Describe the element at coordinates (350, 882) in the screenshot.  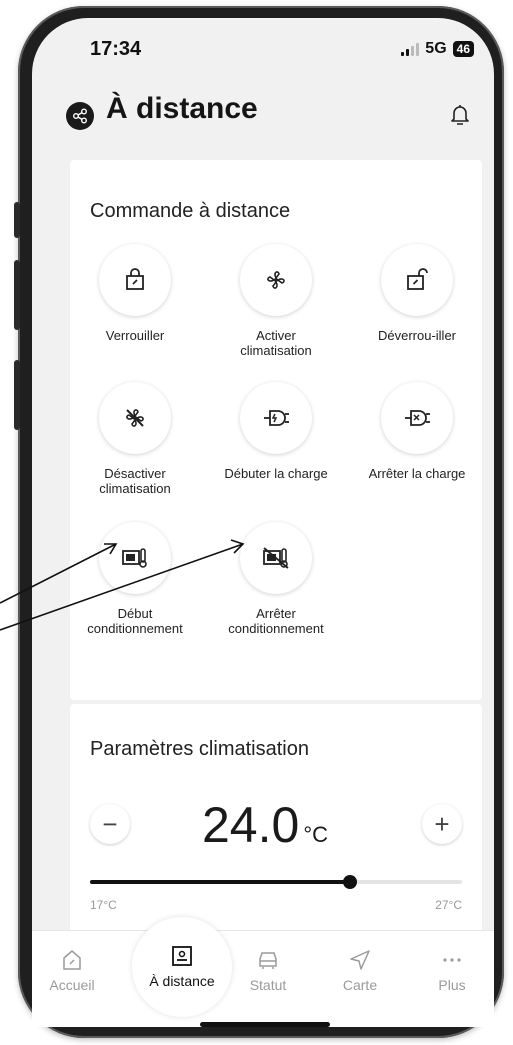
I see `temperature-slider-handle` at that location.